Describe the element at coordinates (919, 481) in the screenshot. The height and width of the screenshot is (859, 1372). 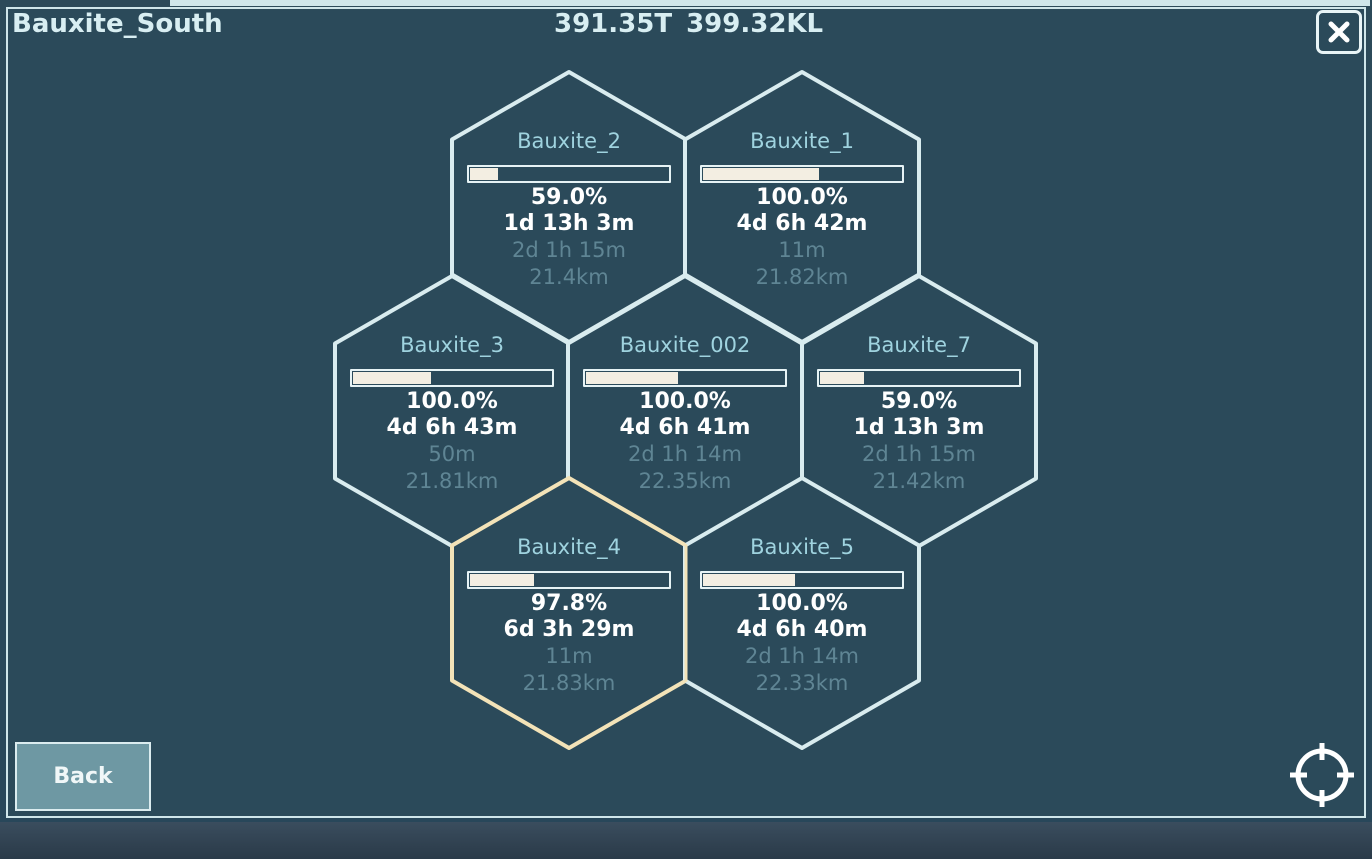
I see `hex-distance: 21.42km` at that location.